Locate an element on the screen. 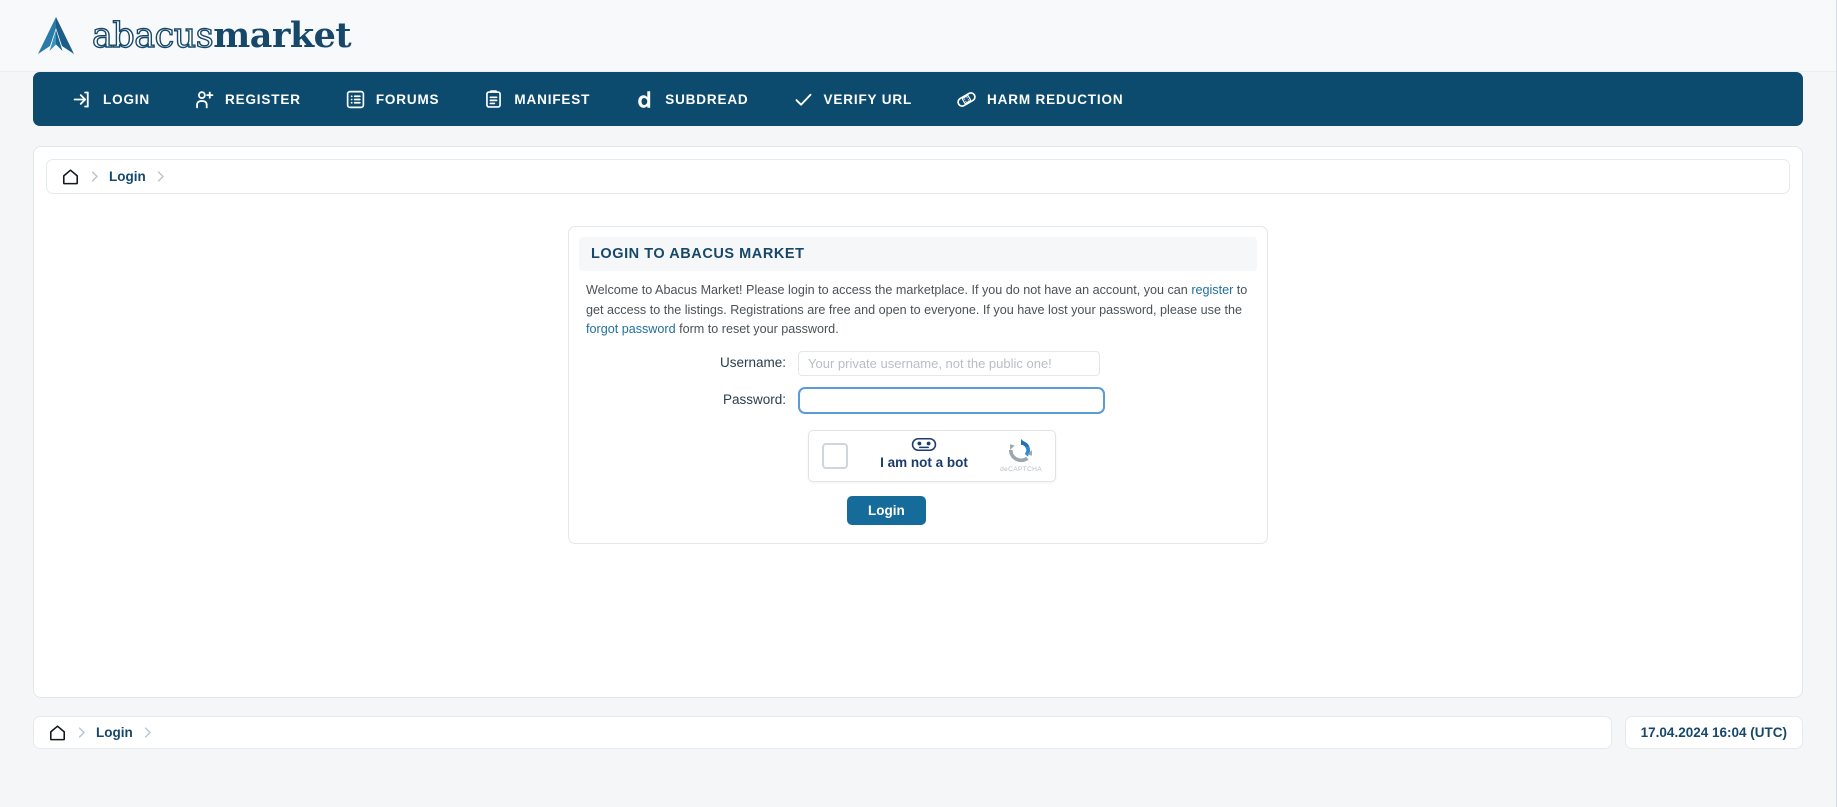  nav-item-subdread: SUBDREAD is located at coordinates (691, 99).